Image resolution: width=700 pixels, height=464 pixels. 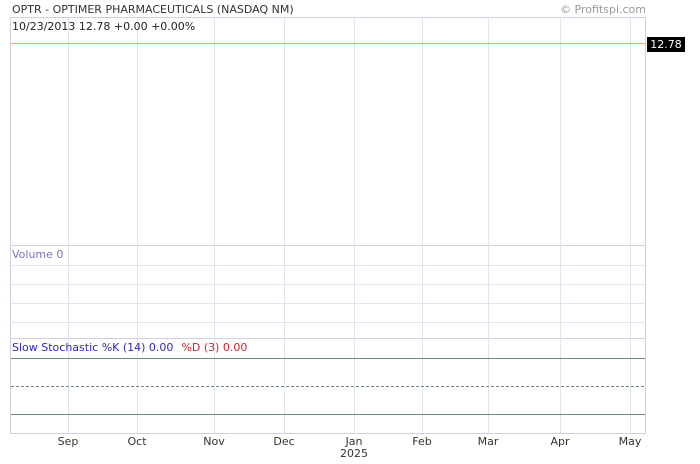 What do you see at coordinates (630, 441) in the screenshot?
I see `month-label: May` at bounding box center [630, 441].